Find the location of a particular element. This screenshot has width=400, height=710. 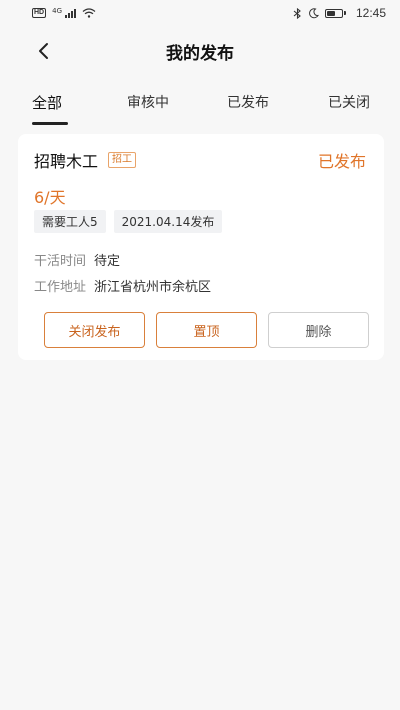

workers-needed-chip: 需要工人5 is located at coordinates (70, 221).